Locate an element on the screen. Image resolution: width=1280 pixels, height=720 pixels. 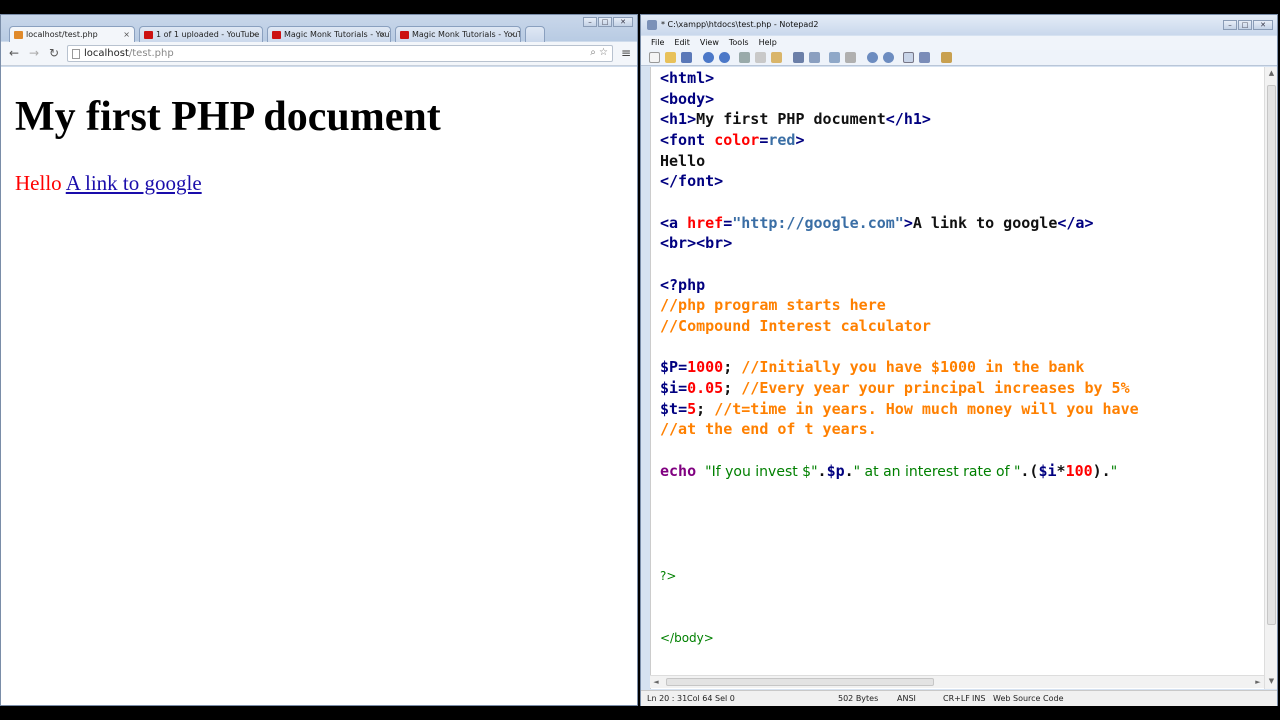
status-size: 502 Bytes is located at coordinates (858, 698).